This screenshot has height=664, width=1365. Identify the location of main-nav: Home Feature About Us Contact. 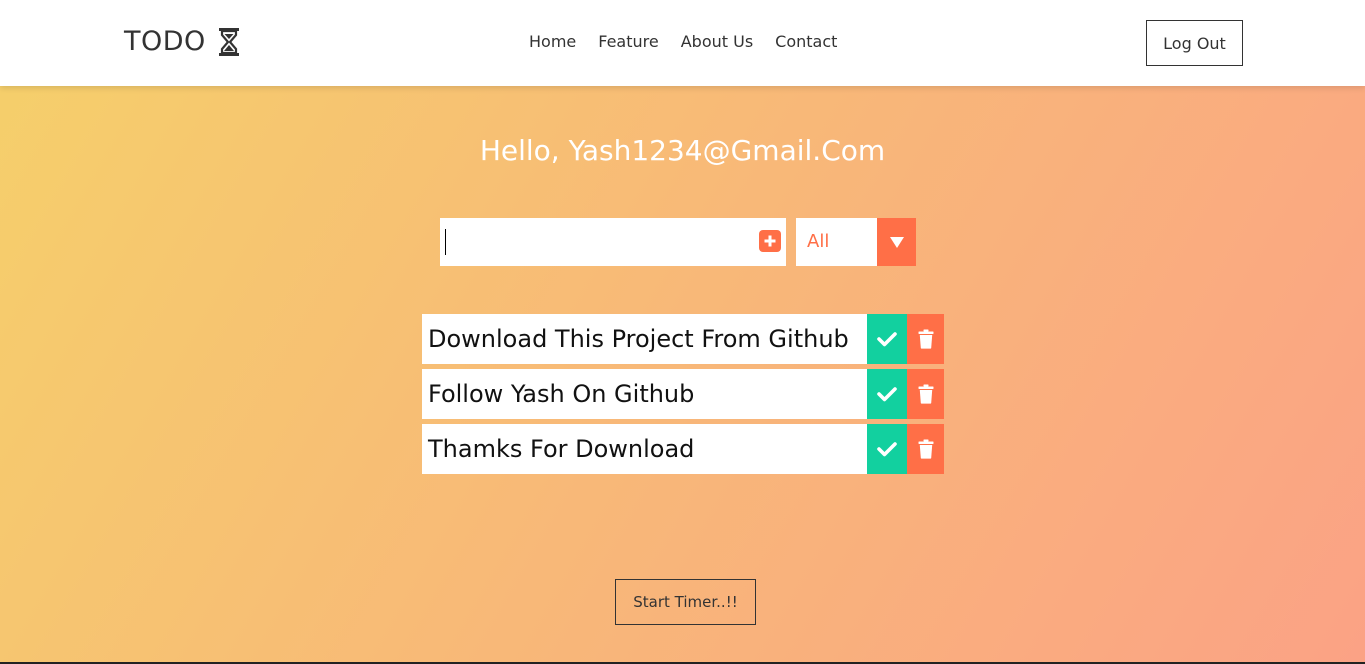
(694, 41).